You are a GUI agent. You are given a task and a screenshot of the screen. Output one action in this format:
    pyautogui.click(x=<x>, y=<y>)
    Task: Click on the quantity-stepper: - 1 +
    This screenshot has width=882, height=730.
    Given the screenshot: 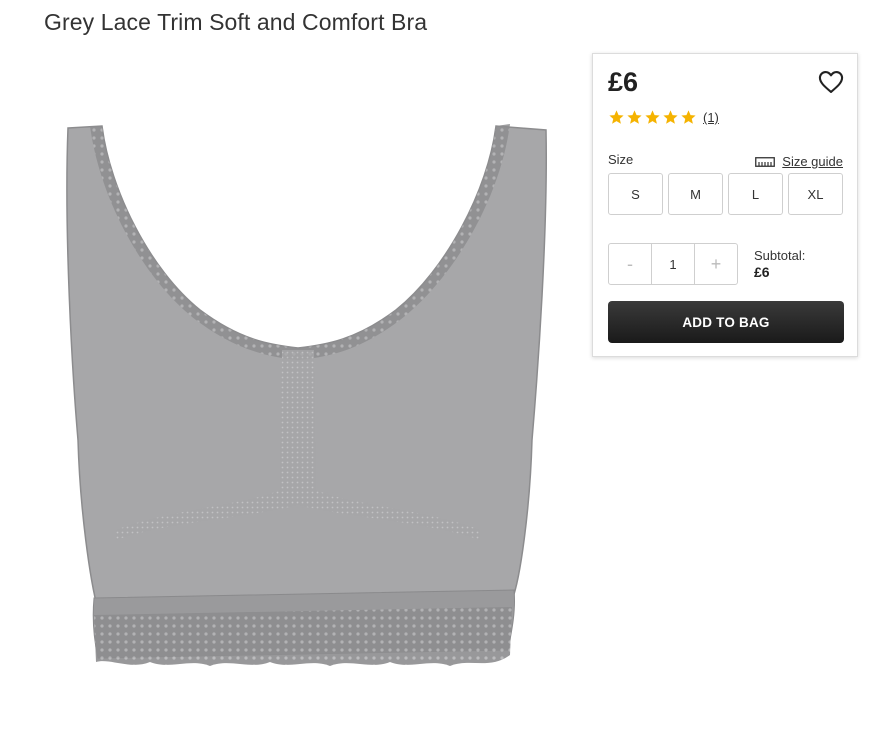 What is the action you would take?
    pyautogui.click(x=673, y=264)
    